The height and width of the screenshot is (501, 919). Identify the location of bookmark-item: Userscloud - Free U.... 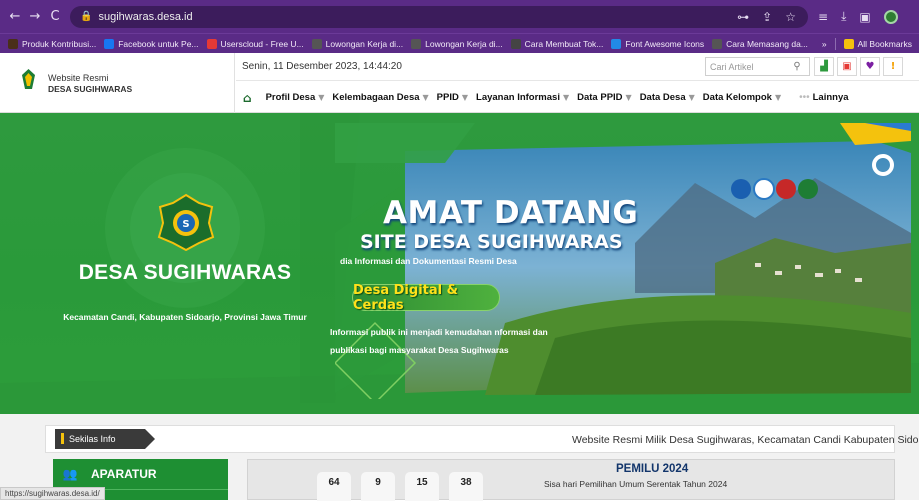
(255, 43).